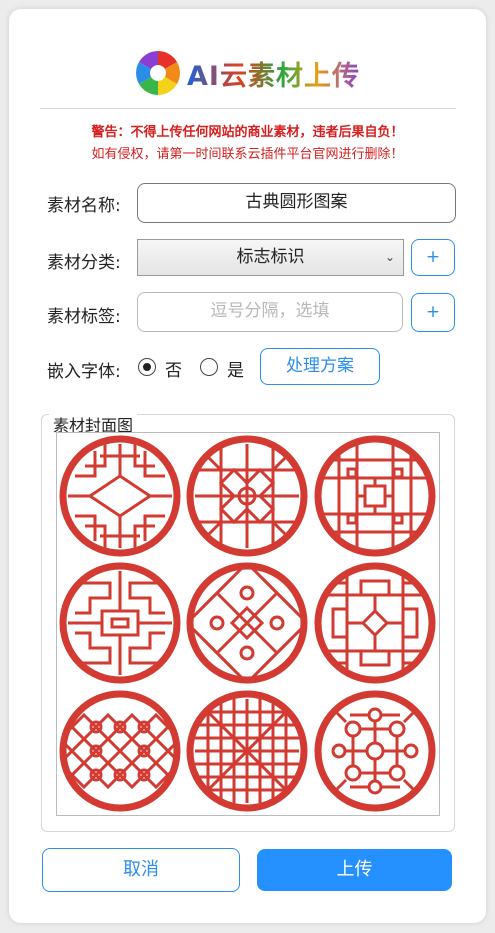  What do you see at coordinates (84, 263) in the screenshot?
I see `category-label: 素材分类:` at bounding box center [84, 263].